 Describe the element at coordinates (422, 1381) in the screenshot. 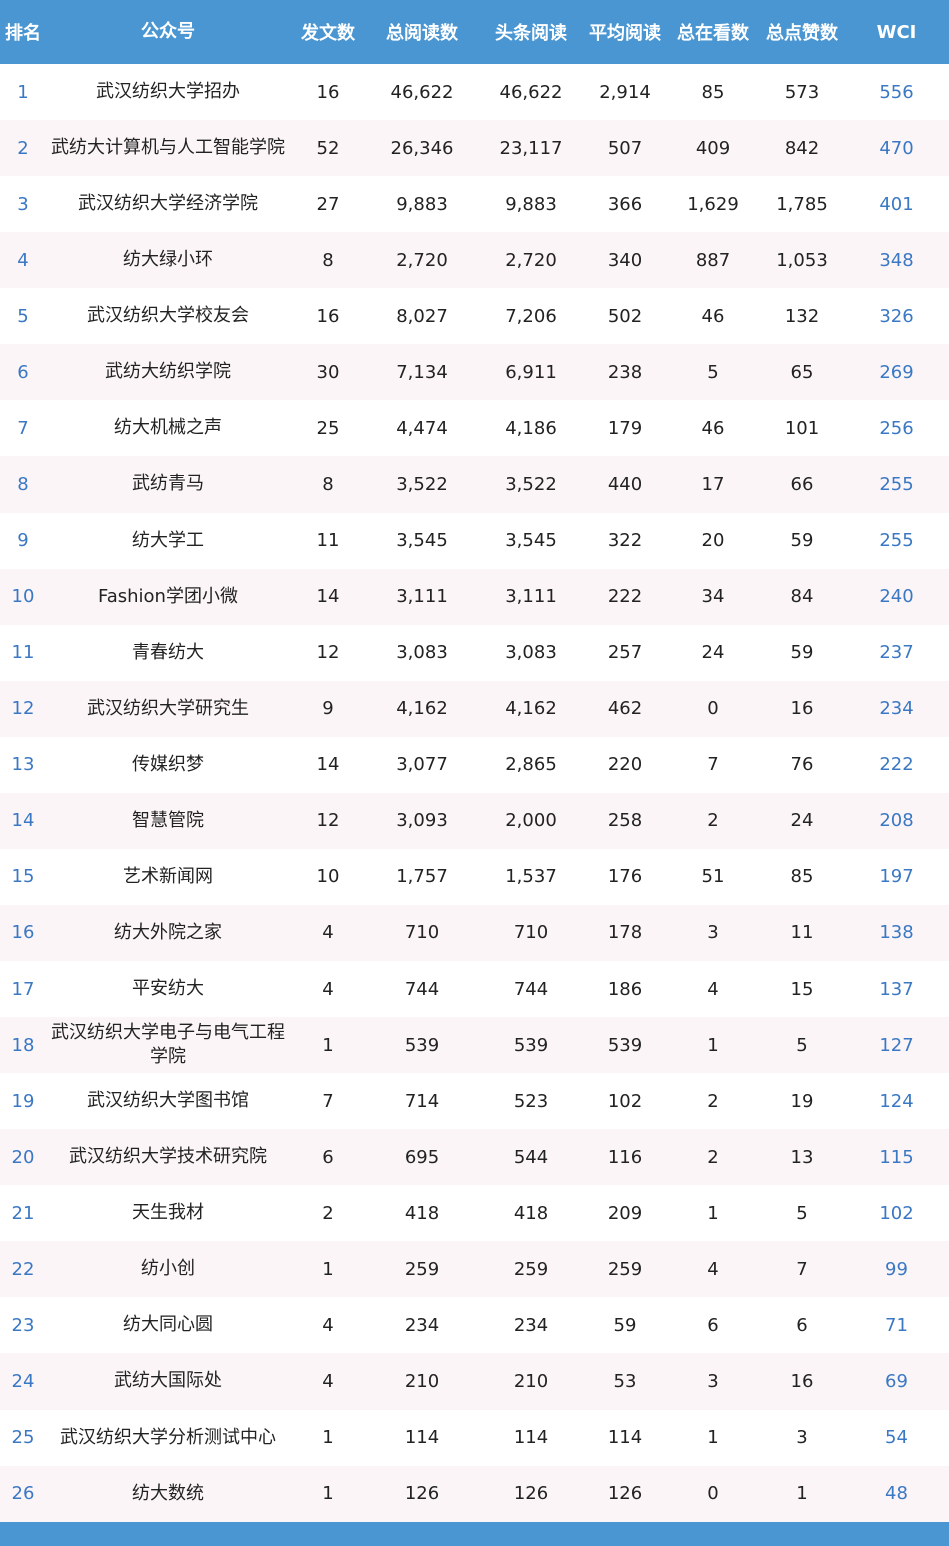

I see `cell-total-reads: 210` at that location.